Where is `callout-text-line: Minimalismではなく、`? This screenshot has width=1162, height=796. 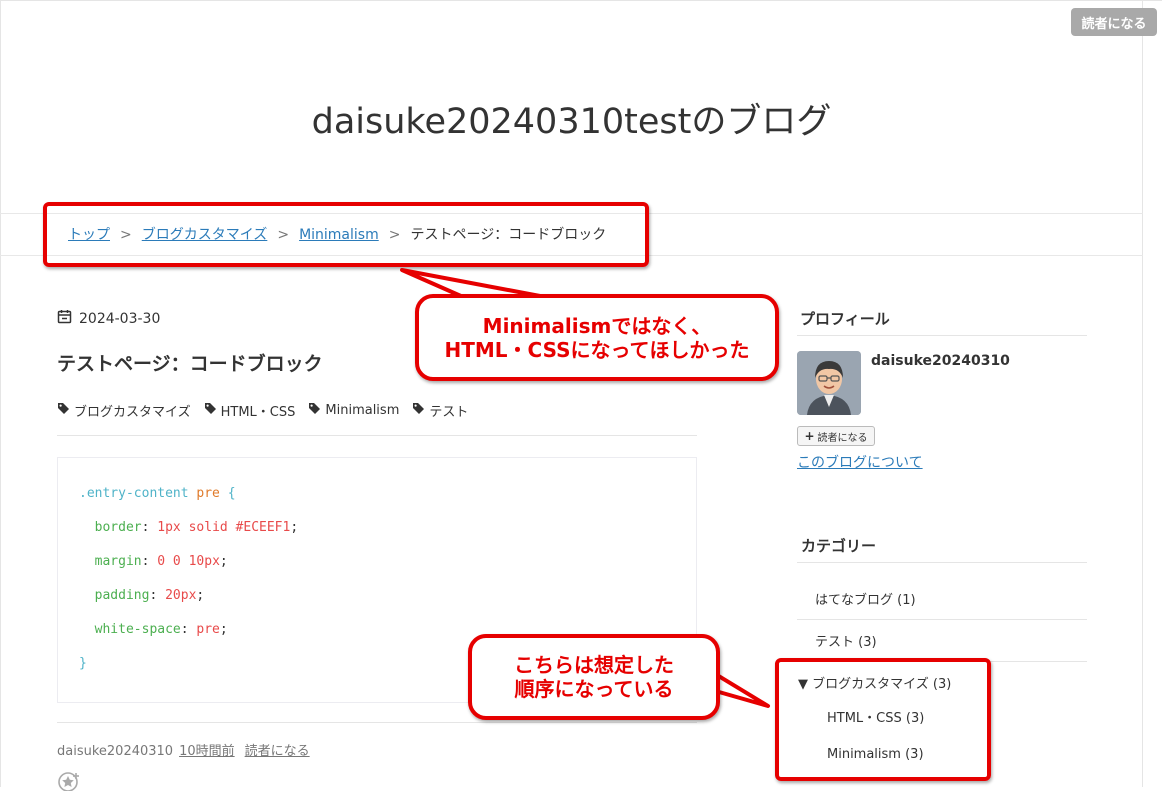 callout-text-line: Minimalismではなく、 is located at coordinates (597, 325).